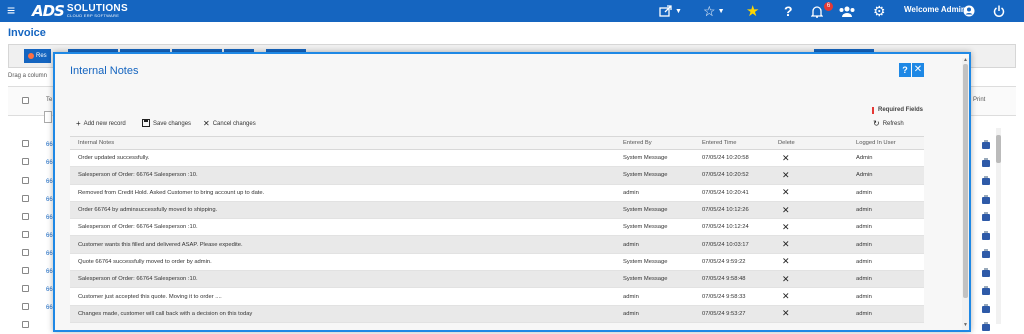 This screenshot has height=334, width=1024. What do you see at coordinates (11, 10) in the screenshot?
I see `hamburger-icon: ≡` at bounding box center [11, 10].